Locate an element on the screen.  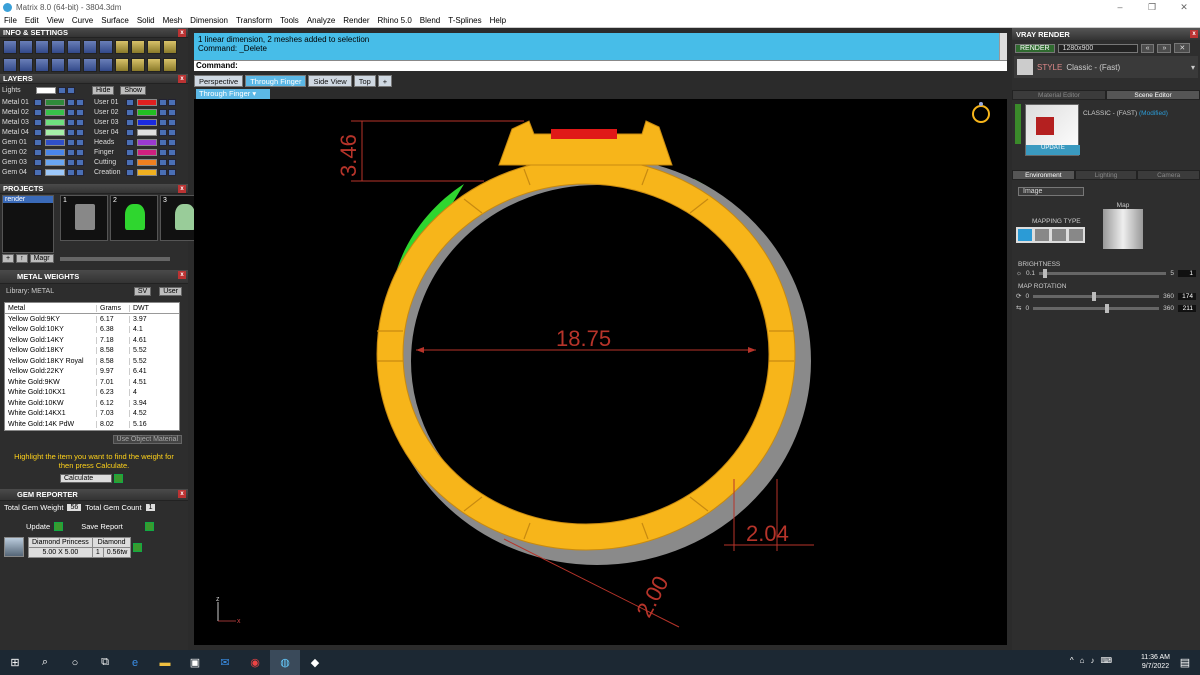
project-item-render: render is located at coordinates (28, 199).